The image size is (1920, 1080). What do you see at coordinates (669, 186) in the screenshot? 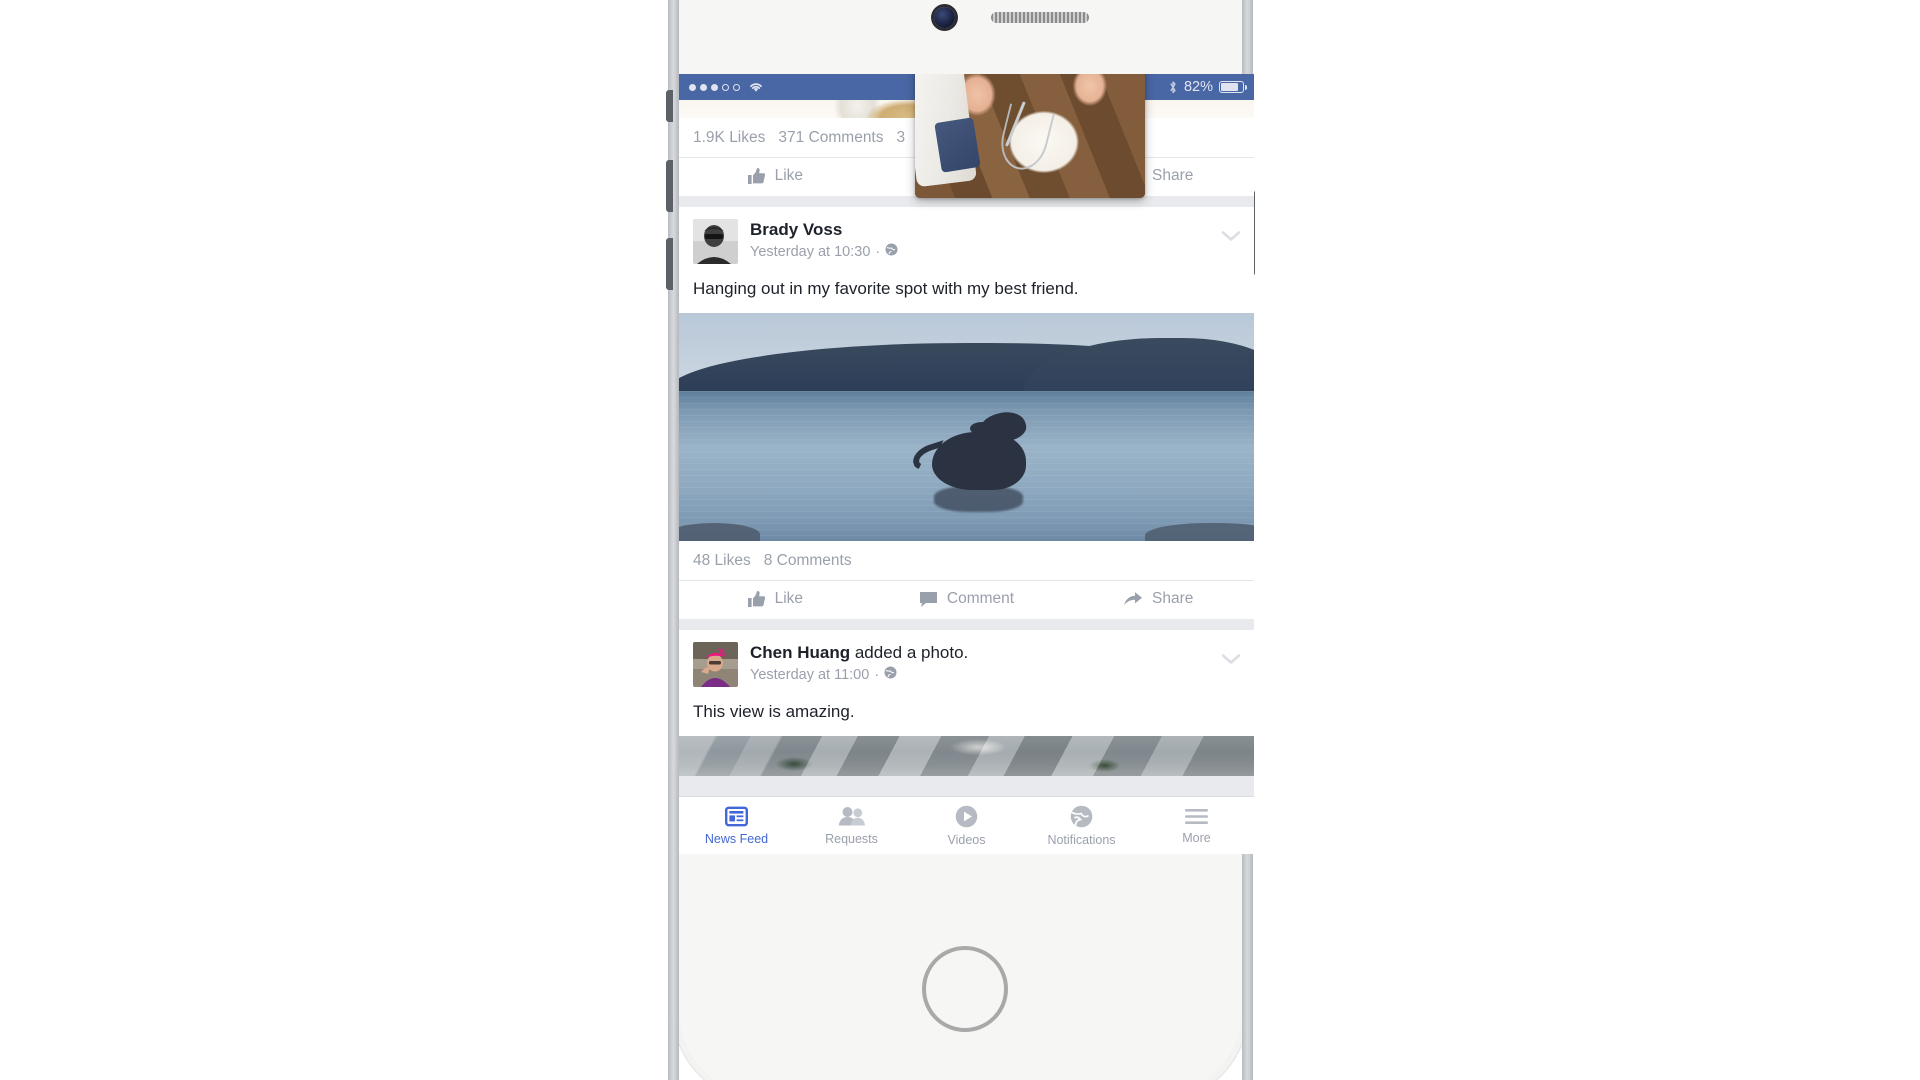
I see `volume-up-button` at bounding box center [669, 186].